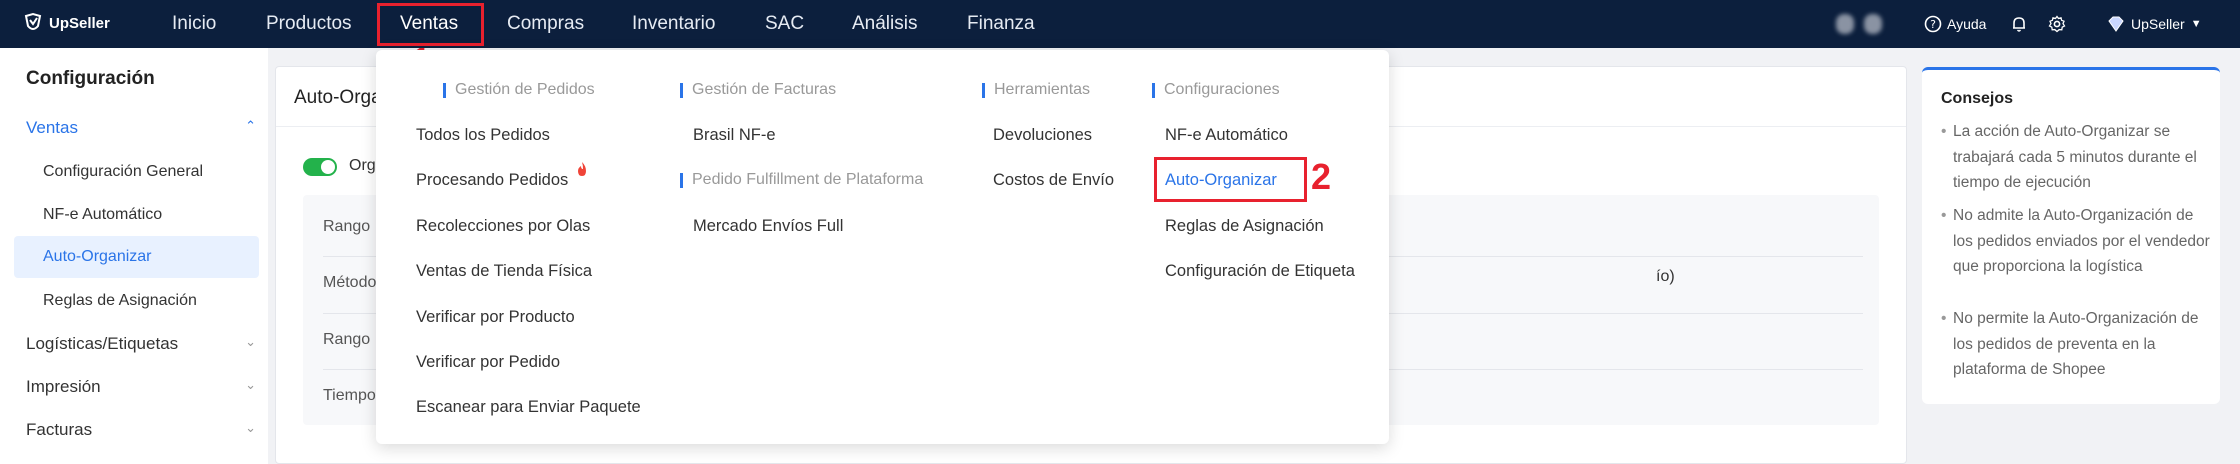 The width and height of the screenshot is (2240, 464). I want to click on sidebar-item-label: NF-e Automático, so click(103, 214).